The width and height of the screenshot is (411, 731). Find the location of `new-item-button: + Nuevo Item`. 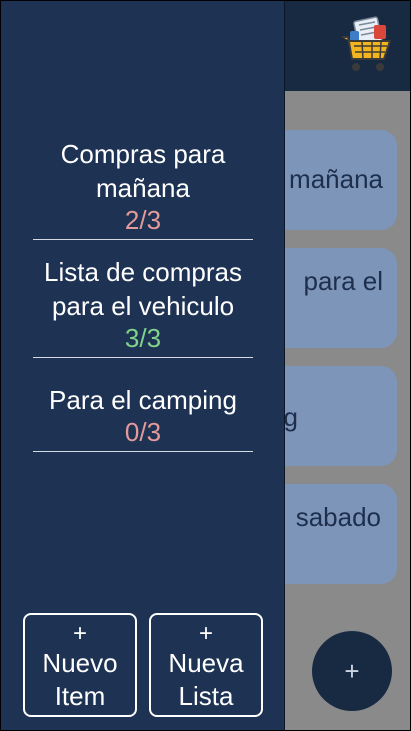

new-item-button: + Nuevo Item is located at coordinates (80, 665).